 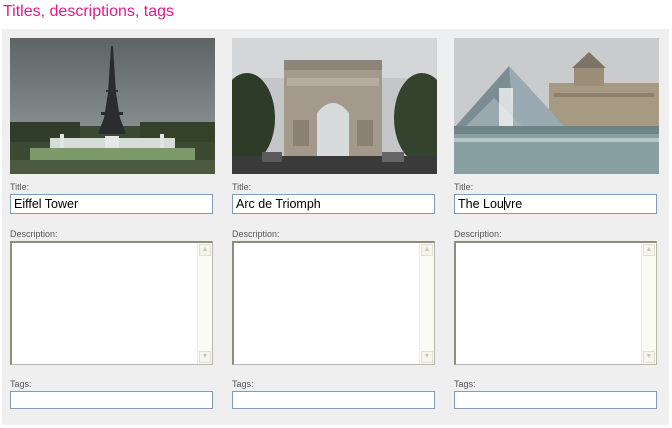 I want to click on louvre-photo, so click(x=556, y=106).